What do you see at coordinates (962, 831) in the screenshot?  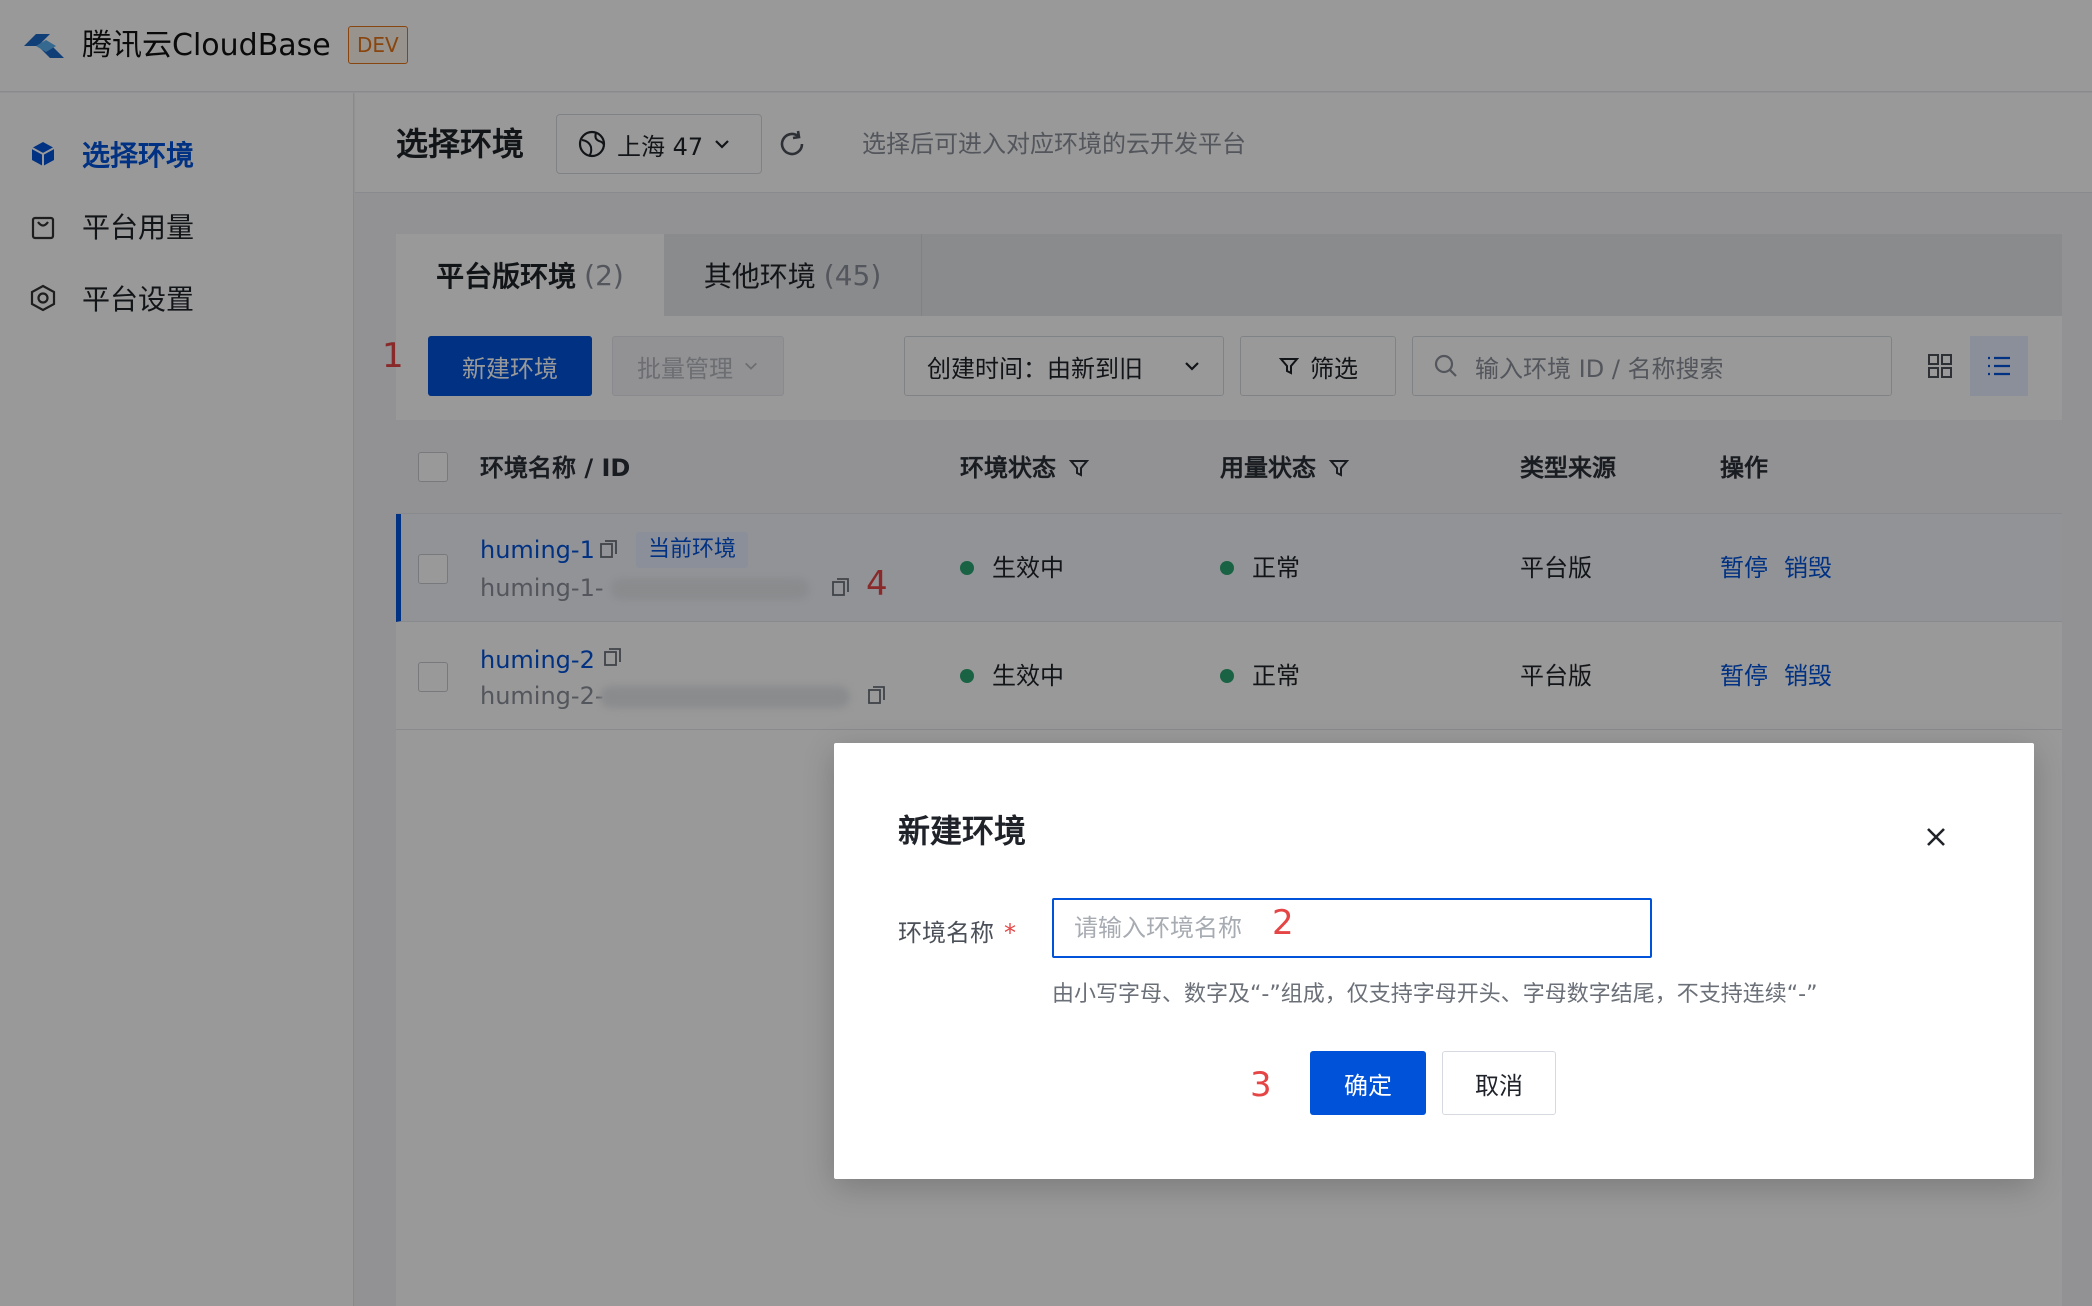 I see `dialog-title: 新建环境` at bounding box center [962, 831].